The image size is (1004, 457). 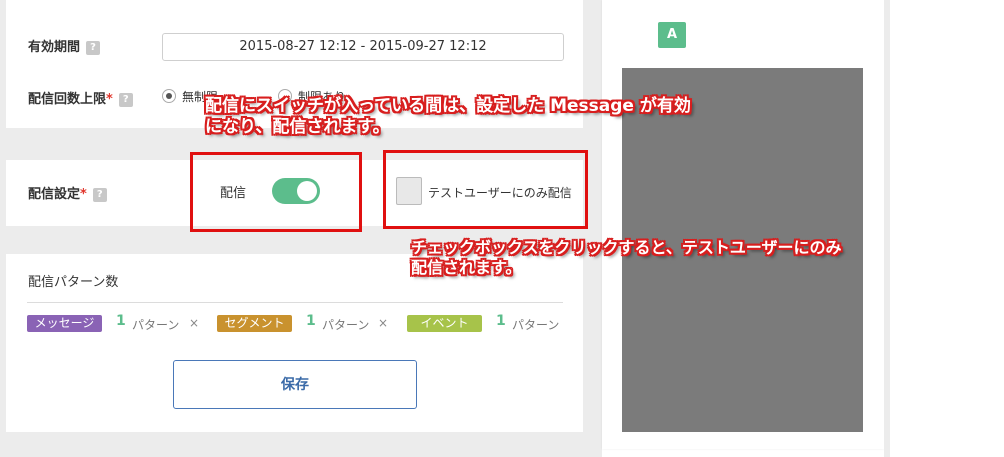 What do you see at coordinates (501, 321) in the screenshot?
I see `event-count: 1` at bounding box center [501, 321].